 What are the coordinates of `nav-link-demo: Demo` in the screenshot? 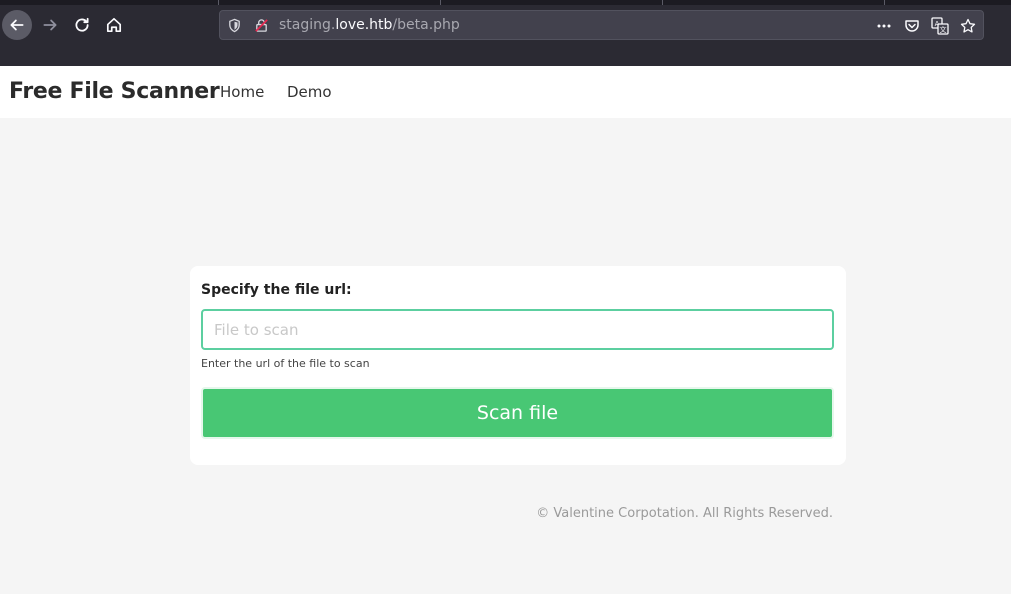 It's located at (309, 92).